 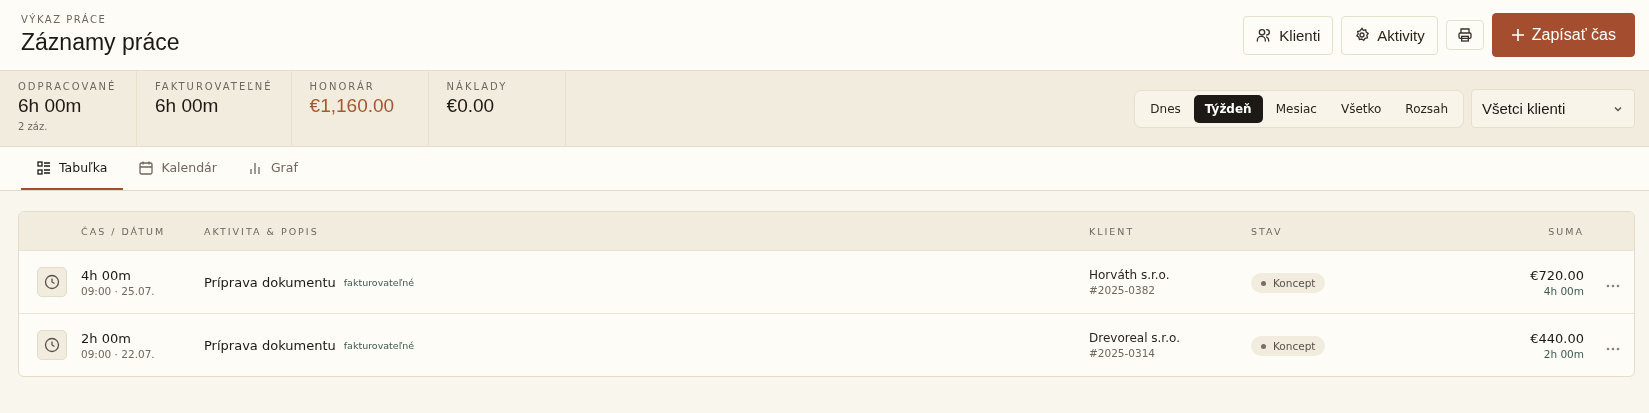 I want to click on plus-icon, so click(x=1517, y=35).